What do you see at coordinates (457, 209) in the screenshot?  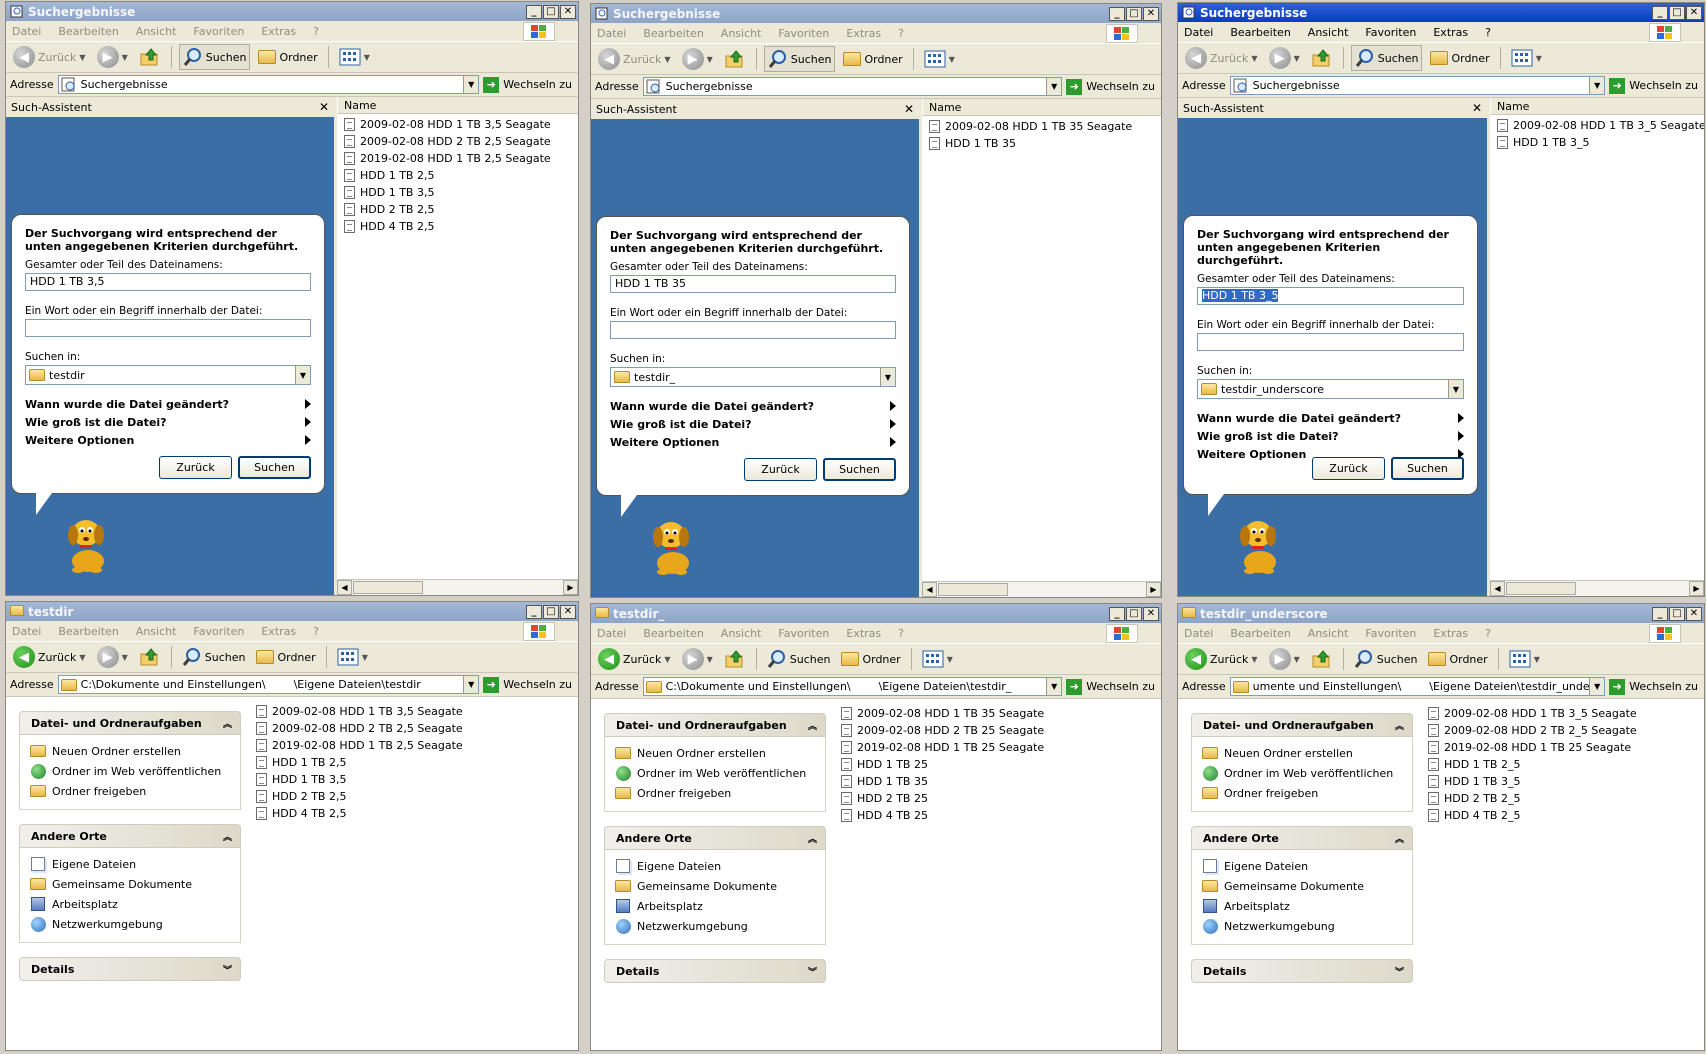 I see `result-item: HDD 2 TB 2,5` at bounding box center [457, 209].